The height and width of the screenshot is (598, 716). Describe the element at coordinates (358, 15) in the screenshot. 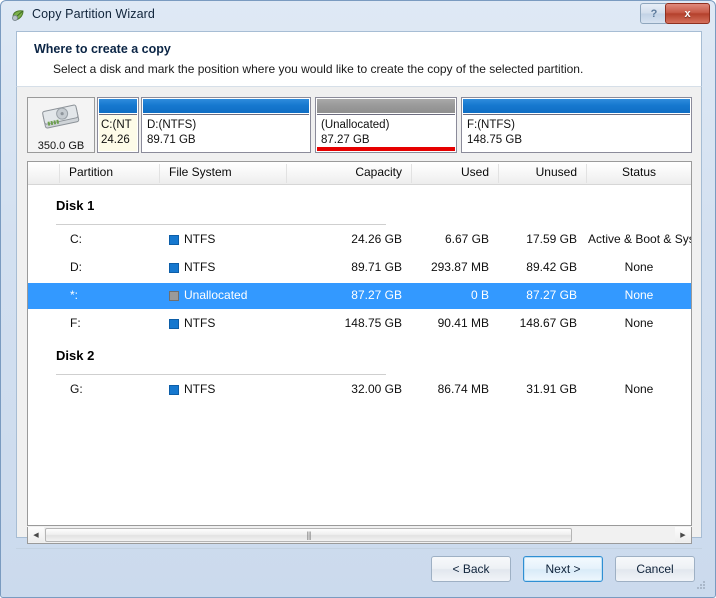

I see `title-bar: Copy Partition Wizard ? x` at that location.